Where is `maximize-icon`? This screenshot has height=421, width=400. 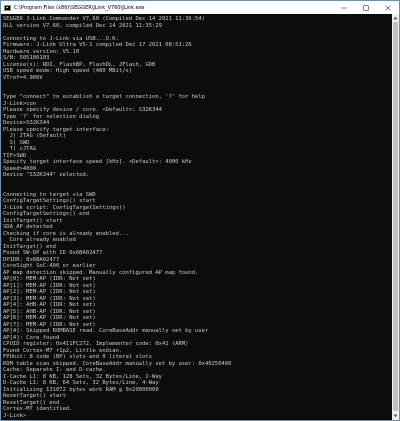 maximize-icon is located at coordinates (366, 7).